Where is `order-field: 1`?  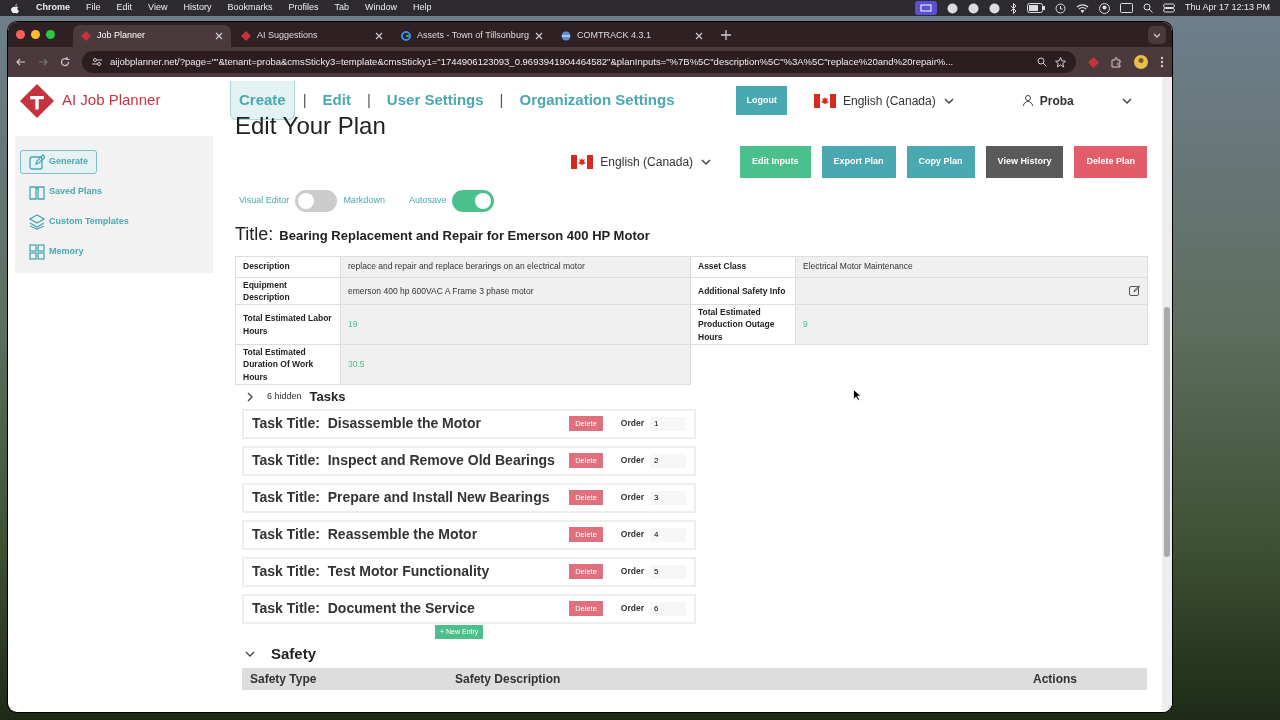 order-field: 1 is located at coordinates (668, 423).